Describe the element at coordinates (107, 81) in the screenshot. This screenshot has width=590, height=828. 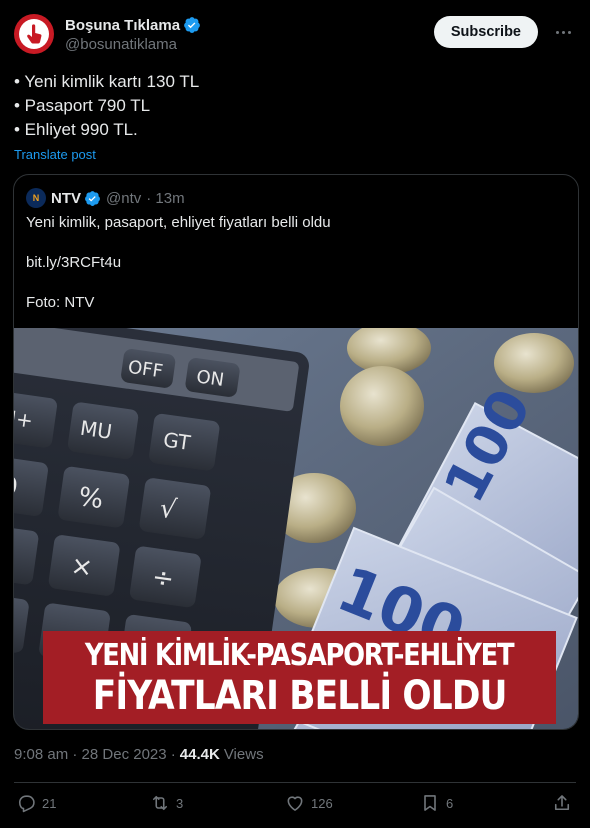
I see `post-line: • Yeni kimlik kartı 130 TL` at that location.